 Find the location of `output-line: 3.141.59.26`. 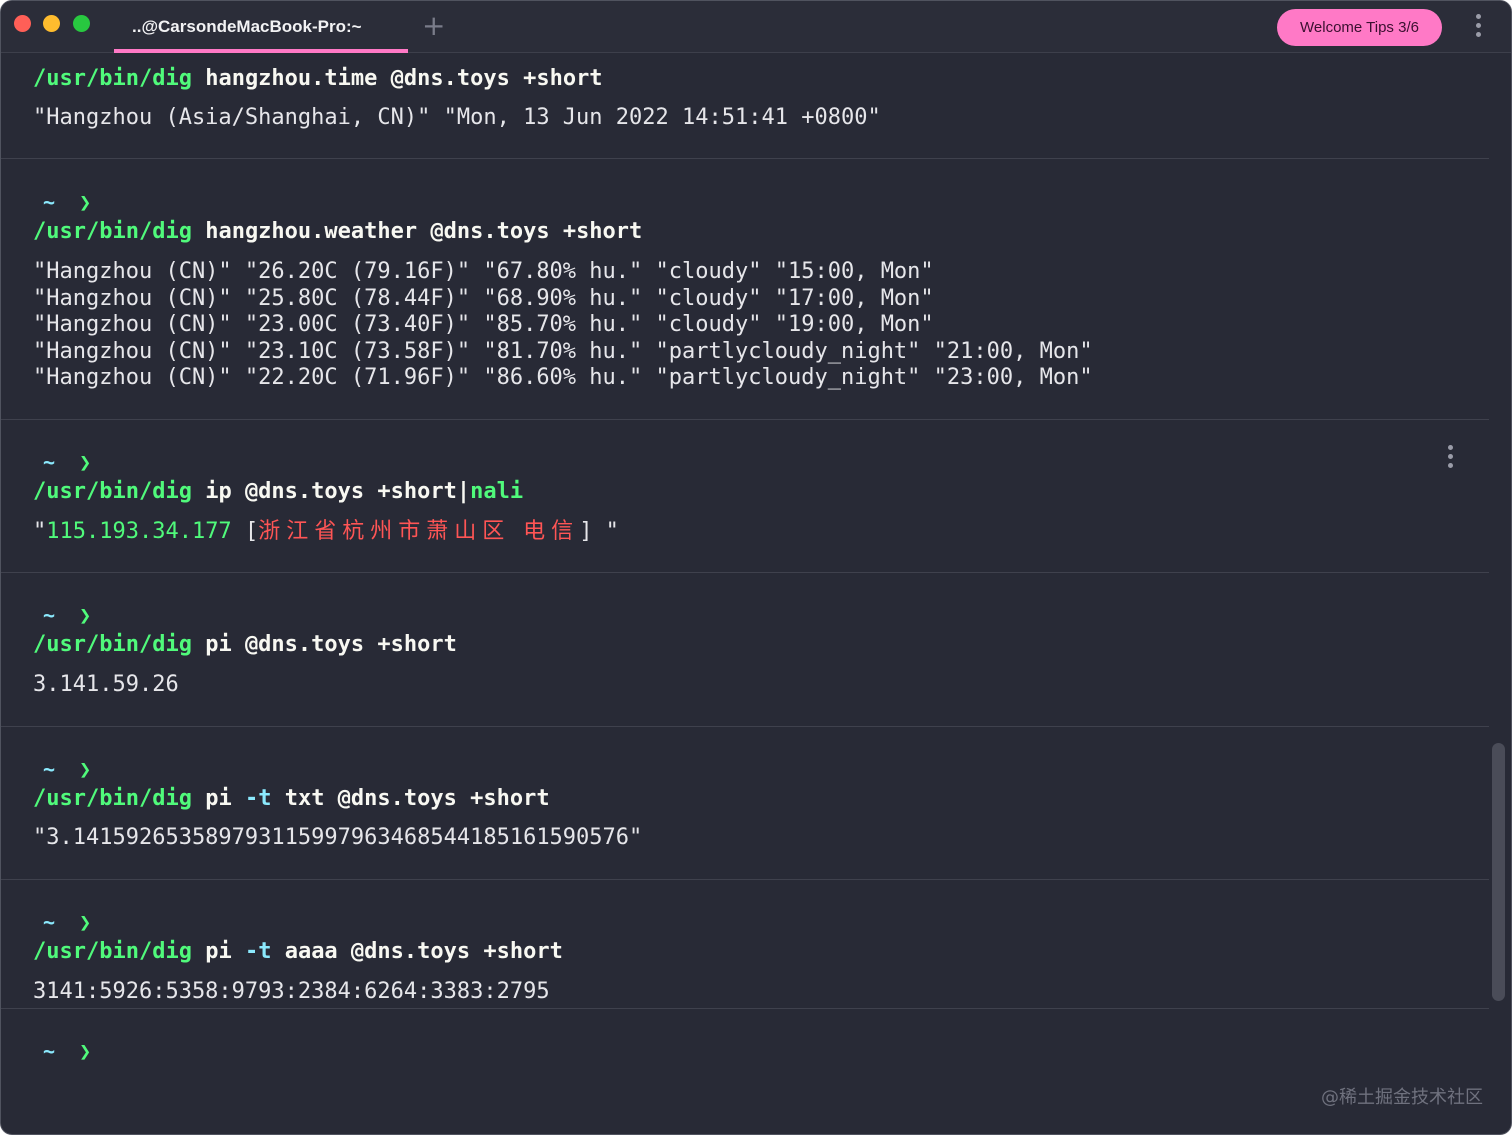

output-line: 3.141.59.26 is located at coordinates (106, 684).